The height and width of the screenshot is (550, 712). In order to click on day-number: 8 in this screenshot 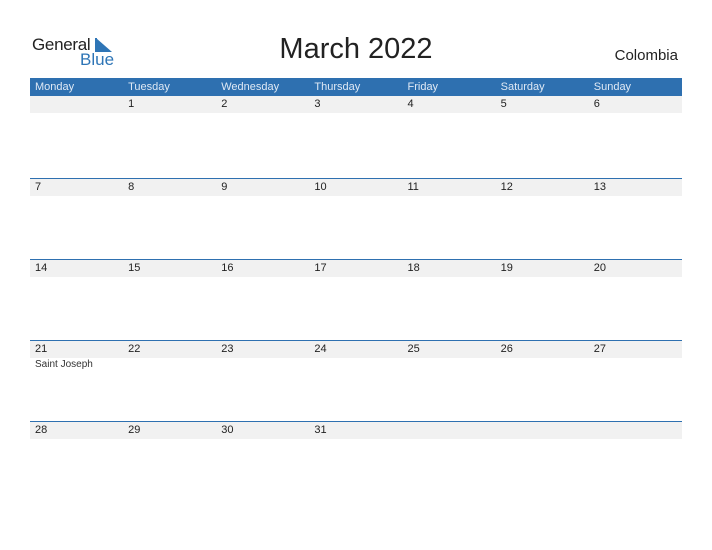, I will do `click(131, 187)`.